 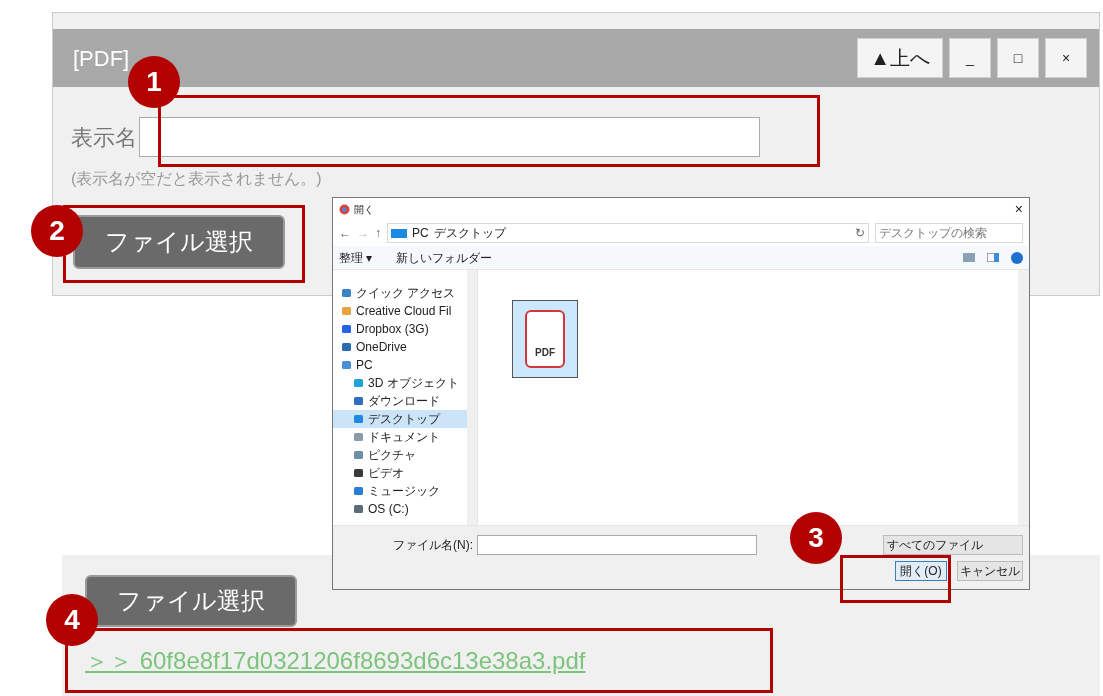 I want to click on nav-item: Dropbox (3G), so click(x=400, y=329).